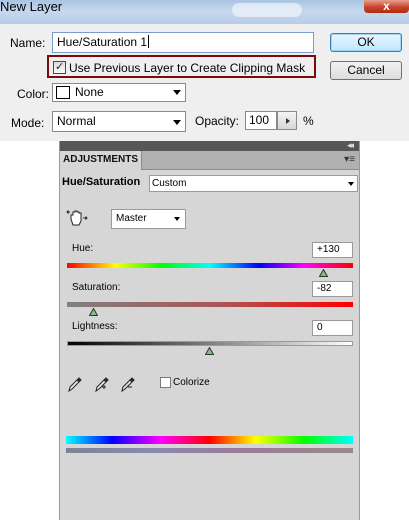 The image size is (409, 520). Describe the element at coordinates (102, 384) in the screenshot. I see `eyedropper-plus-icon` at that location.